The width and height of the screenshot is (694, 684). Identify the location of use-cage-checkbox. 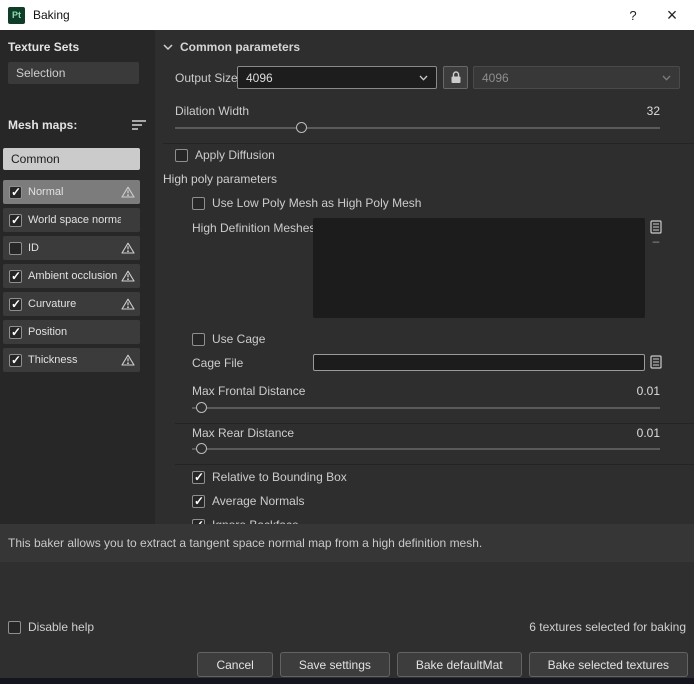
(198, 339).